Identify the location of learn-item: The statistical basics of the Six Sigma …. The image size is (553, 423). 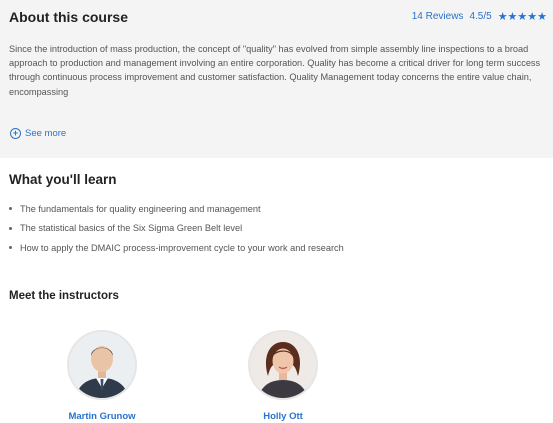
(176, 229).